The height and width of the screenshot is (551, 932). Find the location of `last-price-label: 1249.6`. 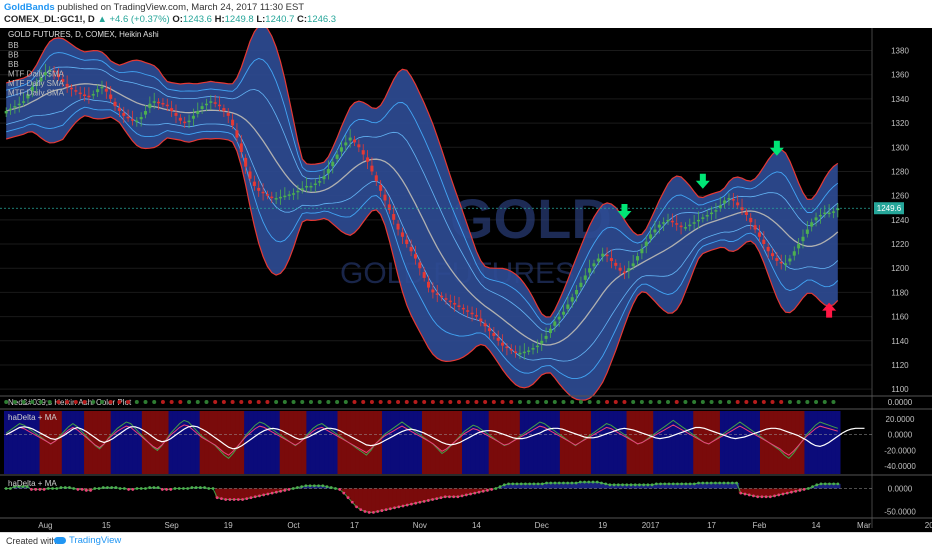

last-price-label: 1249.6 is located at coordinates (889, 208).